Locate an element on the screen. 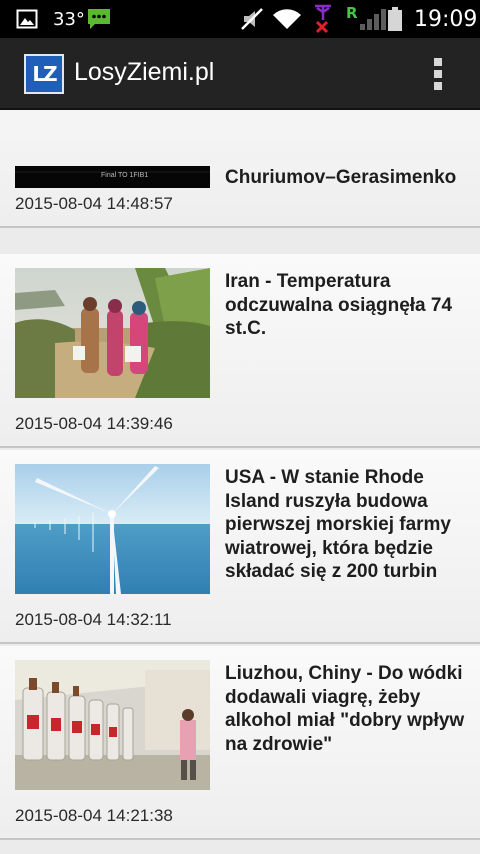 The height and width of the screenshot is (854, 480). status-bar: 33° R 19:09 is located at coordinates (240, 19).